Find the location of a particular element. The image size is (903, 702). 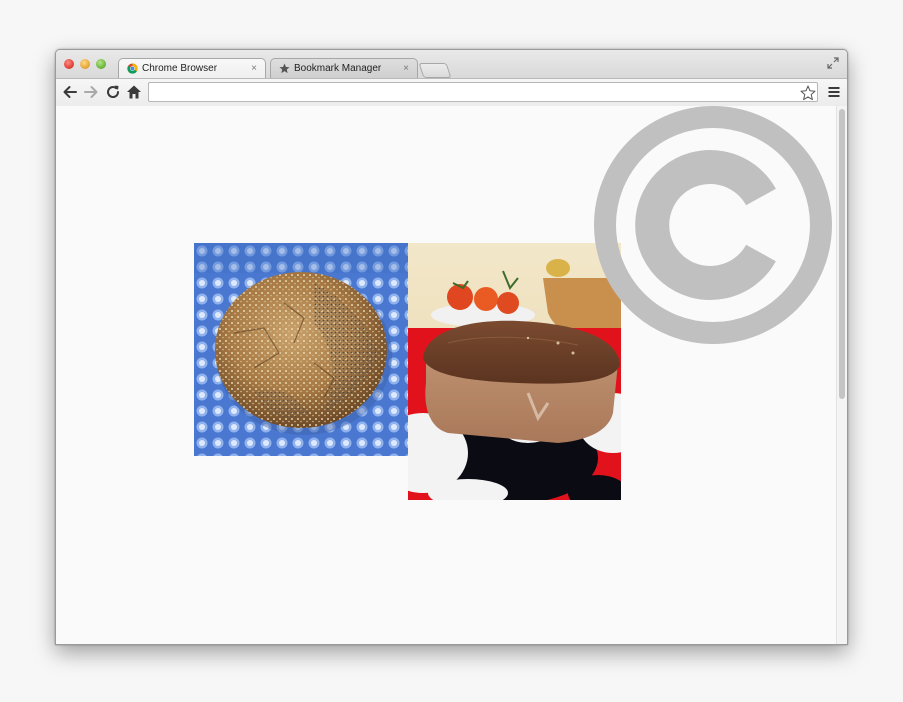

copyright-icon is located at coordinates (713, 225).